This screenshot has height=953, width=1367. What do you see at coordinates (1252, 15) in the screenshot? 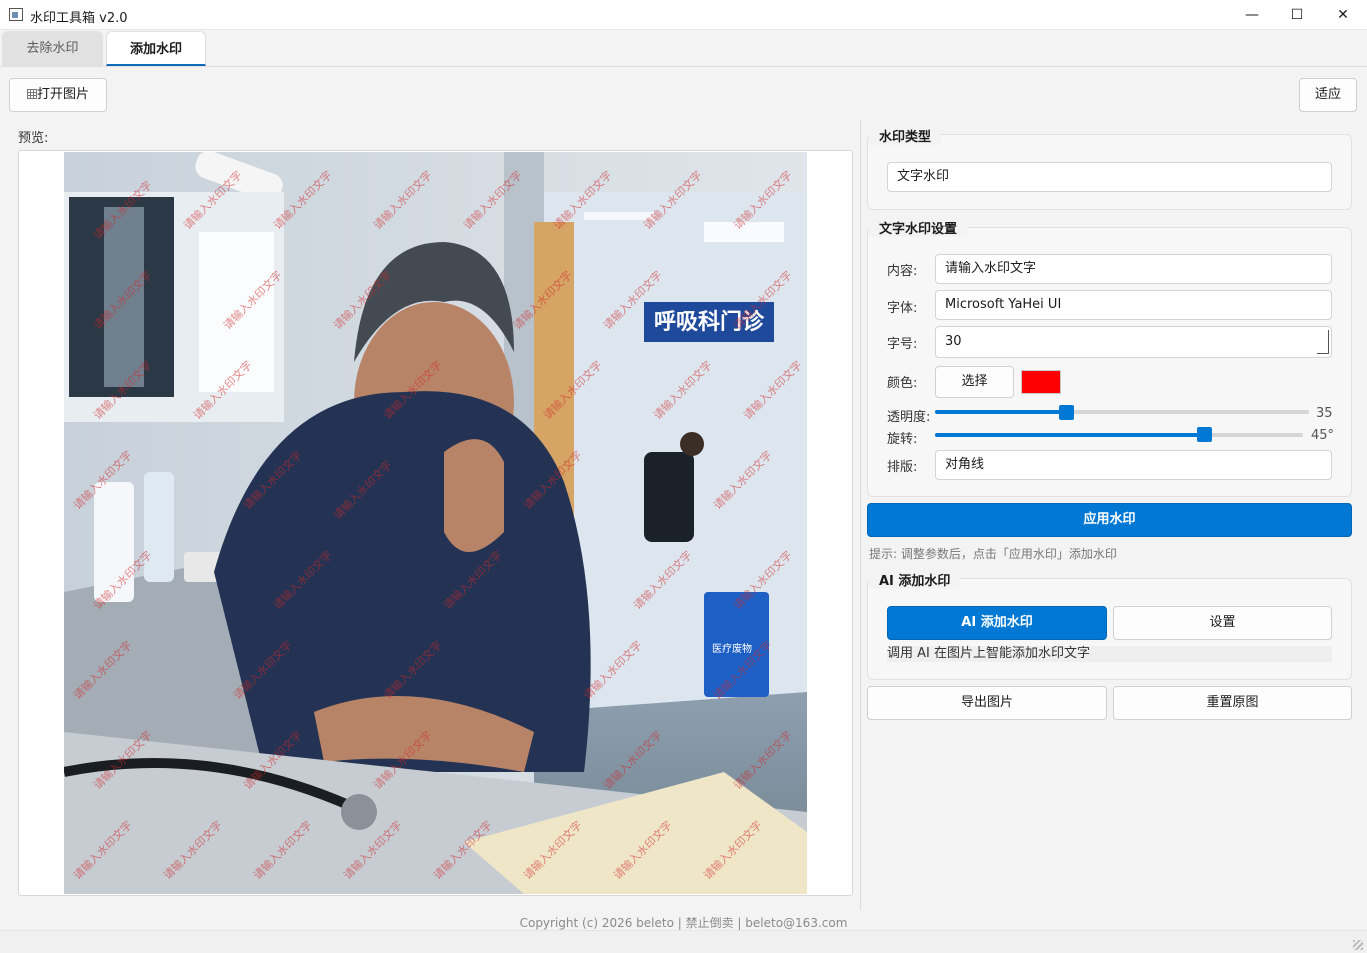
I see `minimize-button: —` at bounding box center [1252, 15].